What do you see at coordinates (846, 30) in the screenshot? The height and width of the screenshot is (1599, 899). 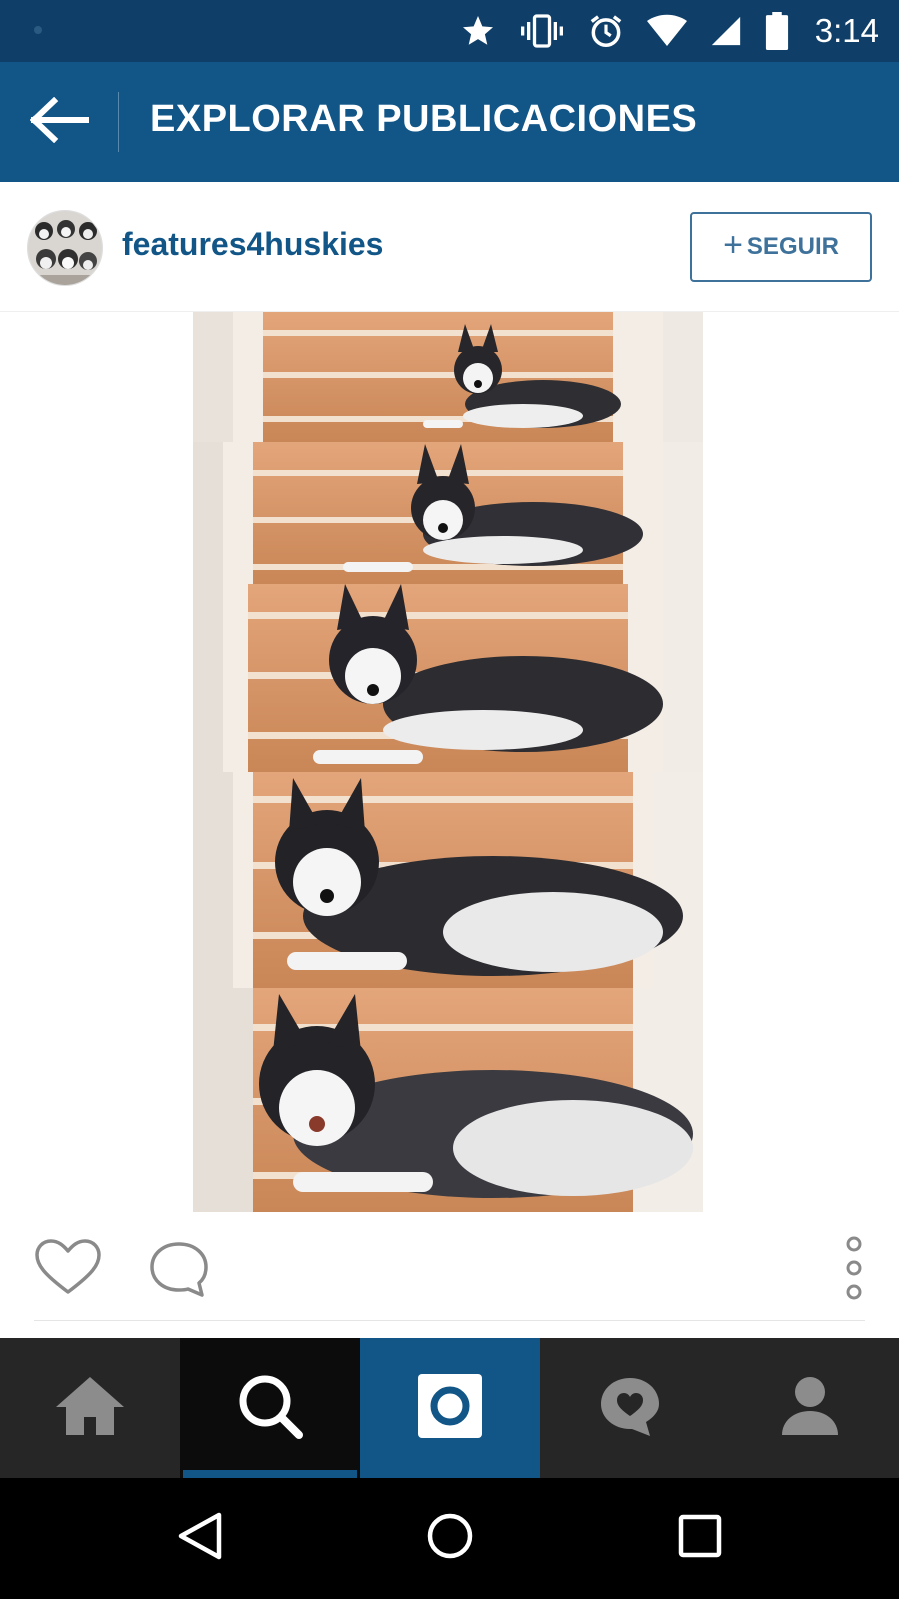 I see `status-time: 3:14` at bounding box center [846, 30].